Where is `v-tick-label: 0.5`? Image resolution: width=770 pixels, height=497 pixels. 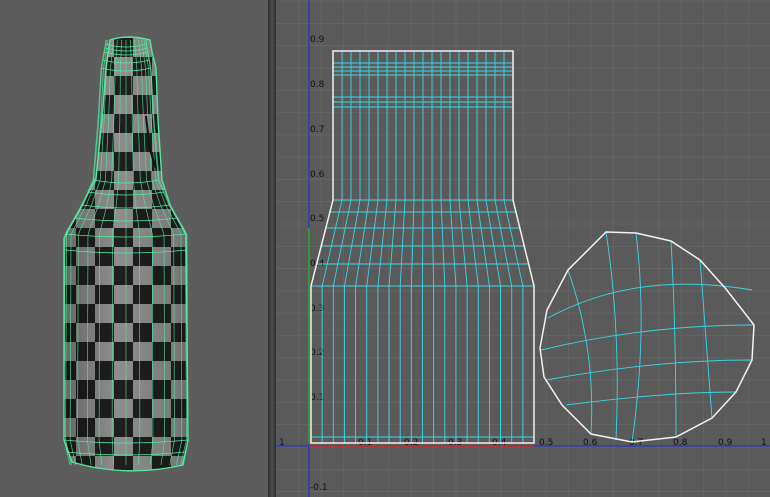 v-tick-label: 0.5 is located at coordinates (317, 219).